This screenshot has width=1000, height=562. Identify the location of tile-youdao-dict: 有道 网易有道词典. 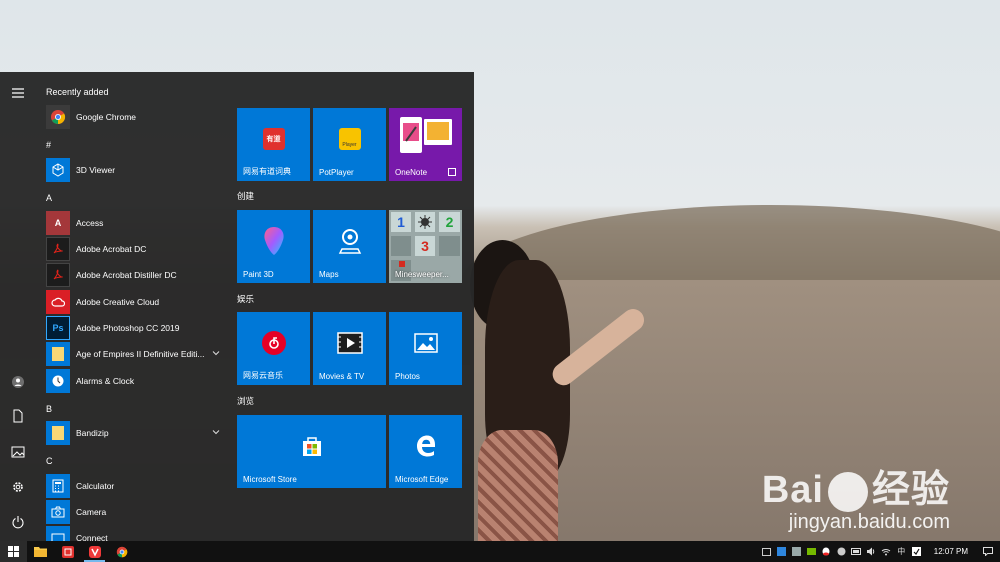
(273, 144).